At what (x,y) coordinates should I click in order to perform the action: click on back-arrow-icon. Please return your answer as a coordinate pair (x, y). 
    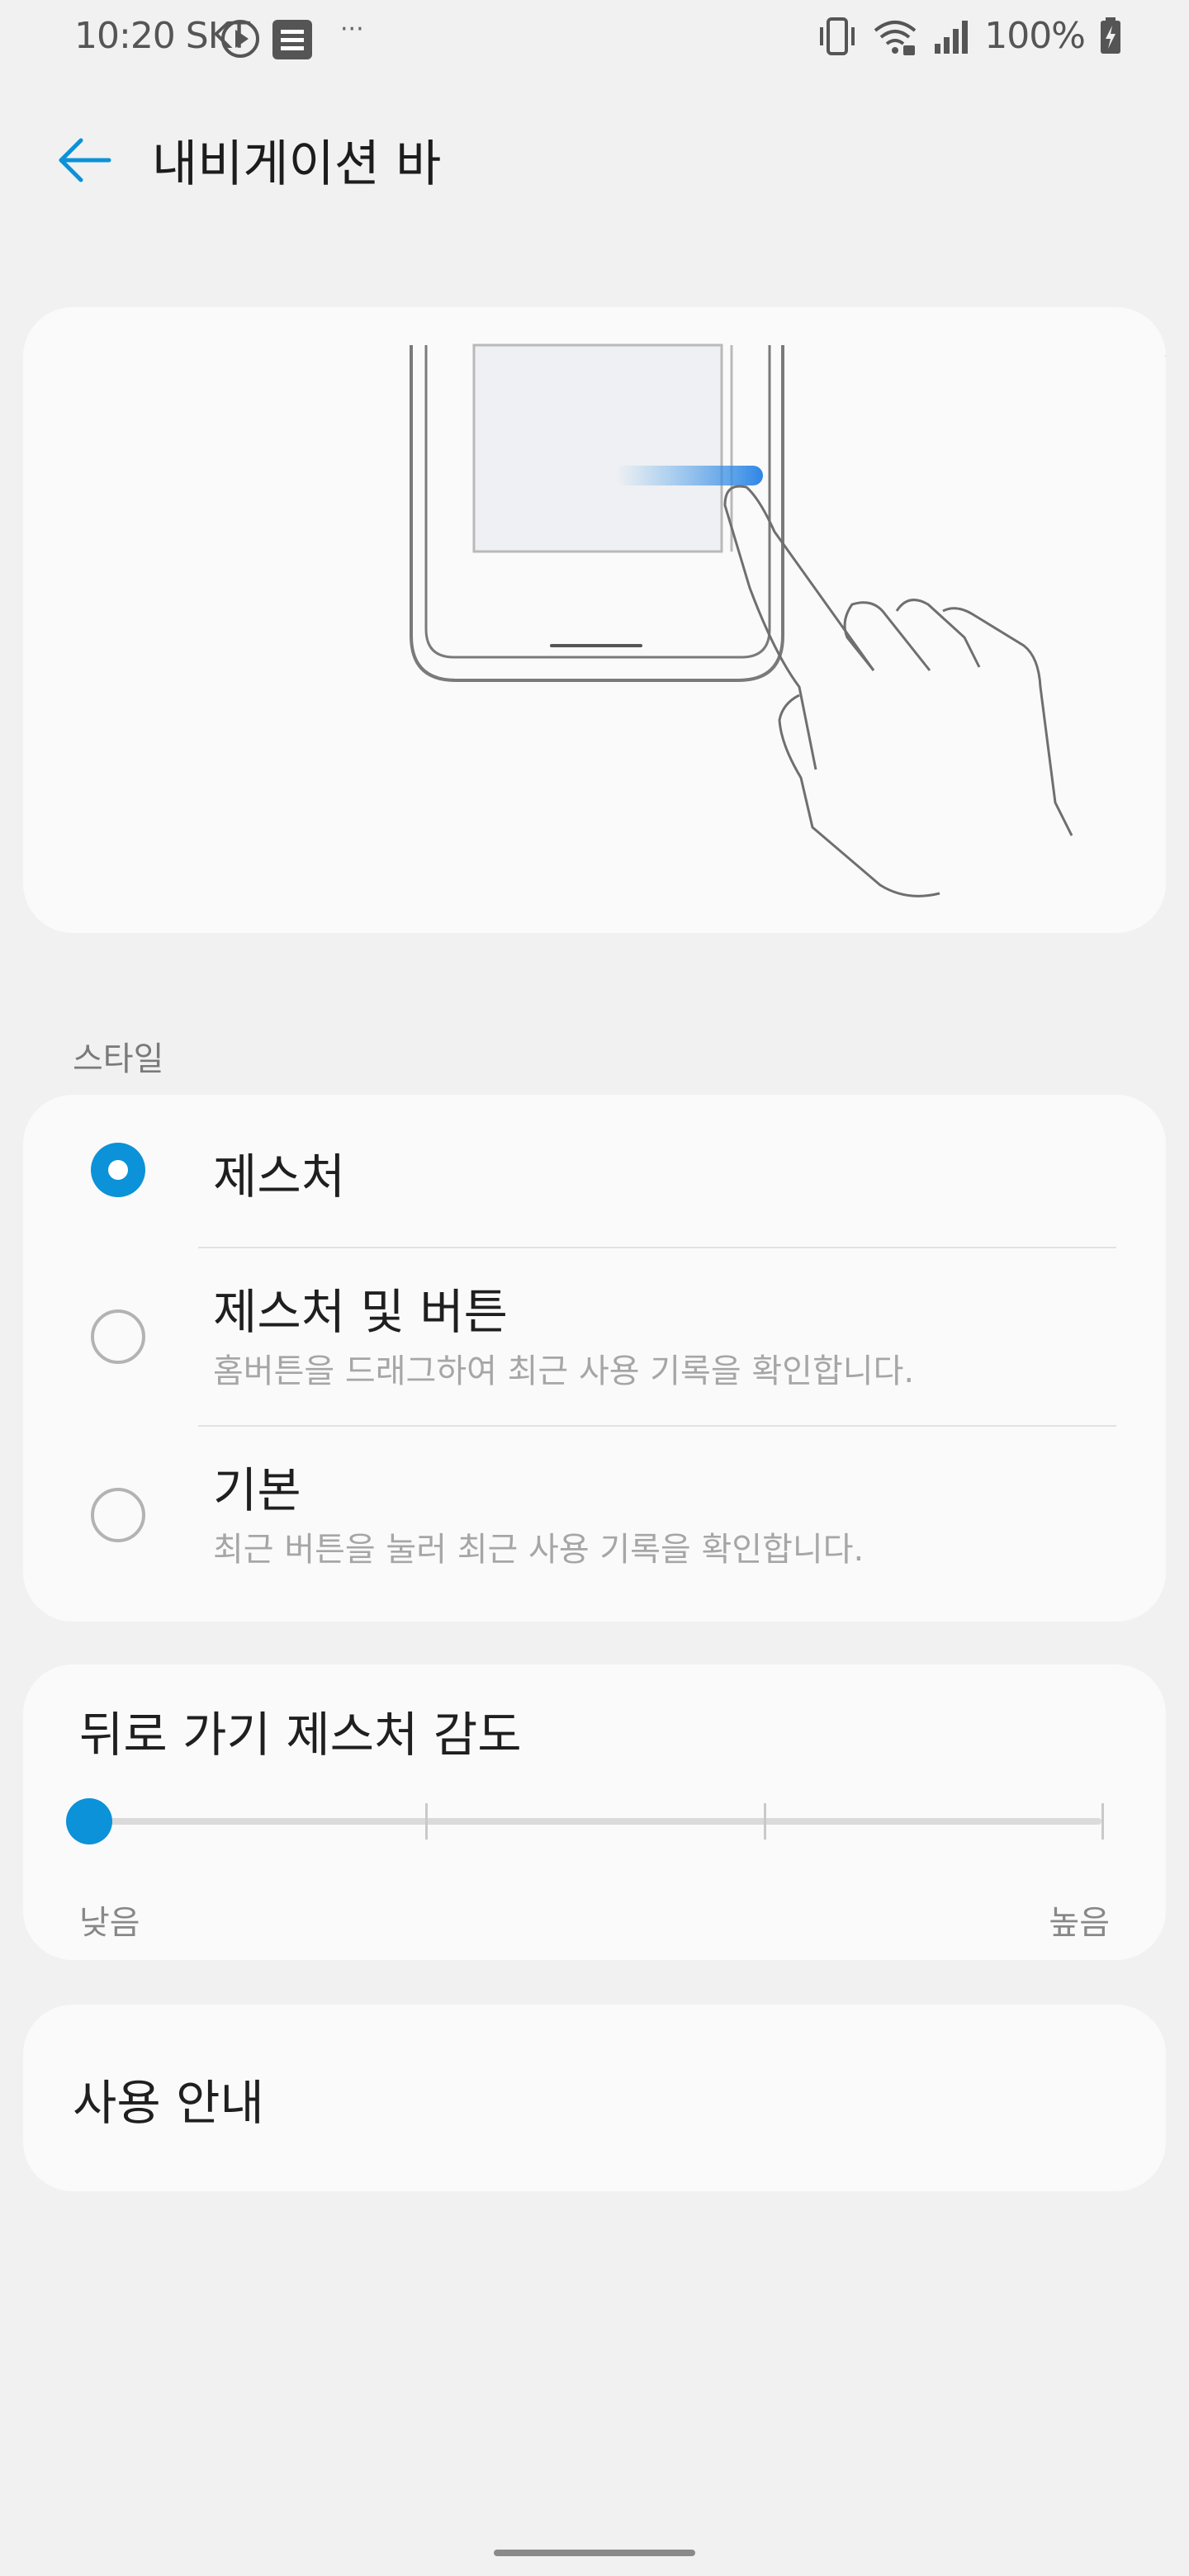
    Looking at the image, I should click on (85, 160).